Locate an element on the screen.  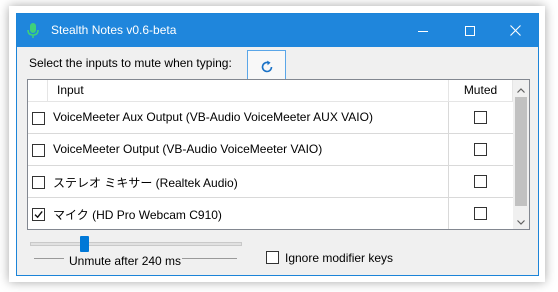
chevron-up-icon is located at coordinates (521, 89).